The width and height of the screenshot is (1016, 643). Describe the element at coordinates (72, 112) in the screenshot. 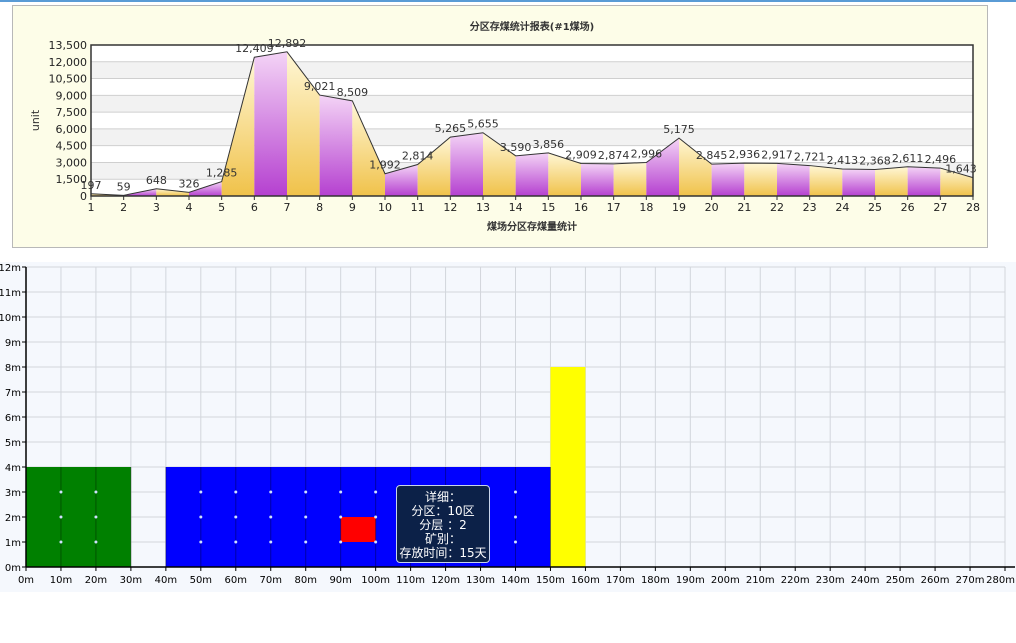

I see `chart1-y-tick-label: 7,500` at that location.